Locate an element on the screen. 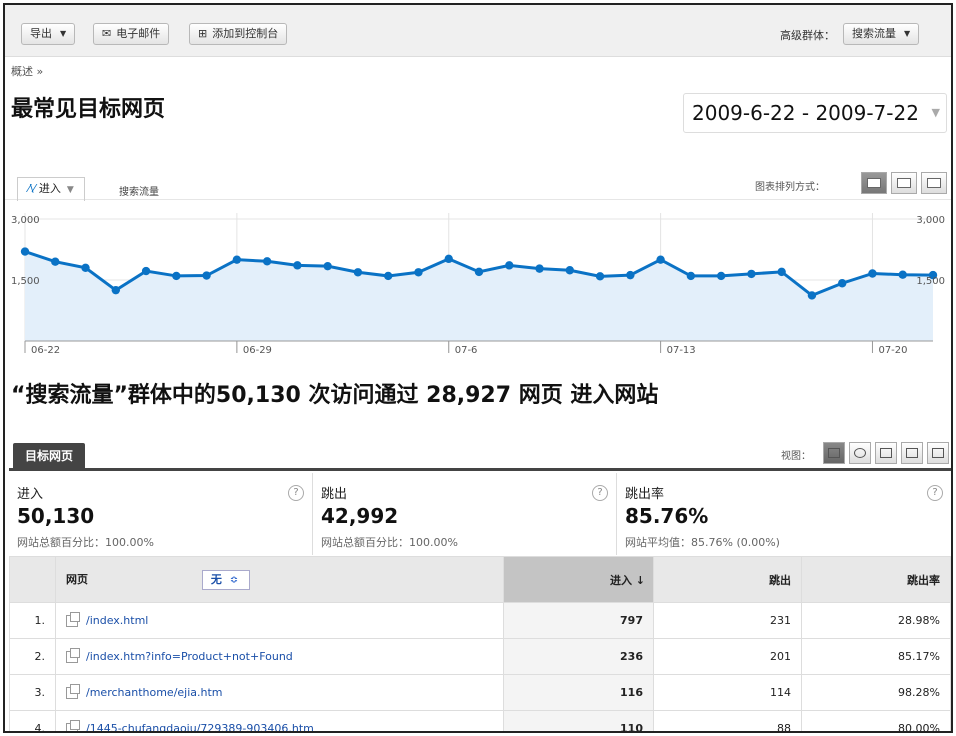 This screenshot has width=956, height=736. page-cell: /index.htm?info=Product+not+Found is located at coordinates (279, 656).